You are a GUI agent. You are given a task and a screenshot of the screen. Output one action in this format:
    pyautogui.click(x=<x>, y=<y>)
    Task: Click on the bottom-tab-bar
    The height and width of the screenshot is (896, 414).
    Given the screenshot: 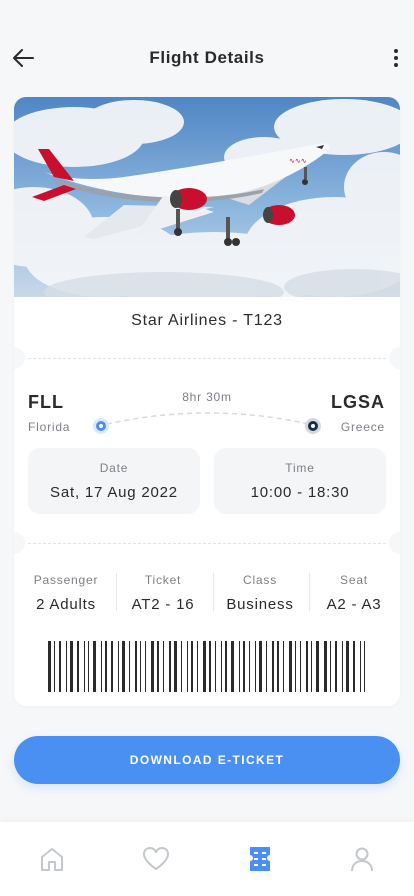 What is the action you would take?
    pyautogui.click(x=207, y=859)
    